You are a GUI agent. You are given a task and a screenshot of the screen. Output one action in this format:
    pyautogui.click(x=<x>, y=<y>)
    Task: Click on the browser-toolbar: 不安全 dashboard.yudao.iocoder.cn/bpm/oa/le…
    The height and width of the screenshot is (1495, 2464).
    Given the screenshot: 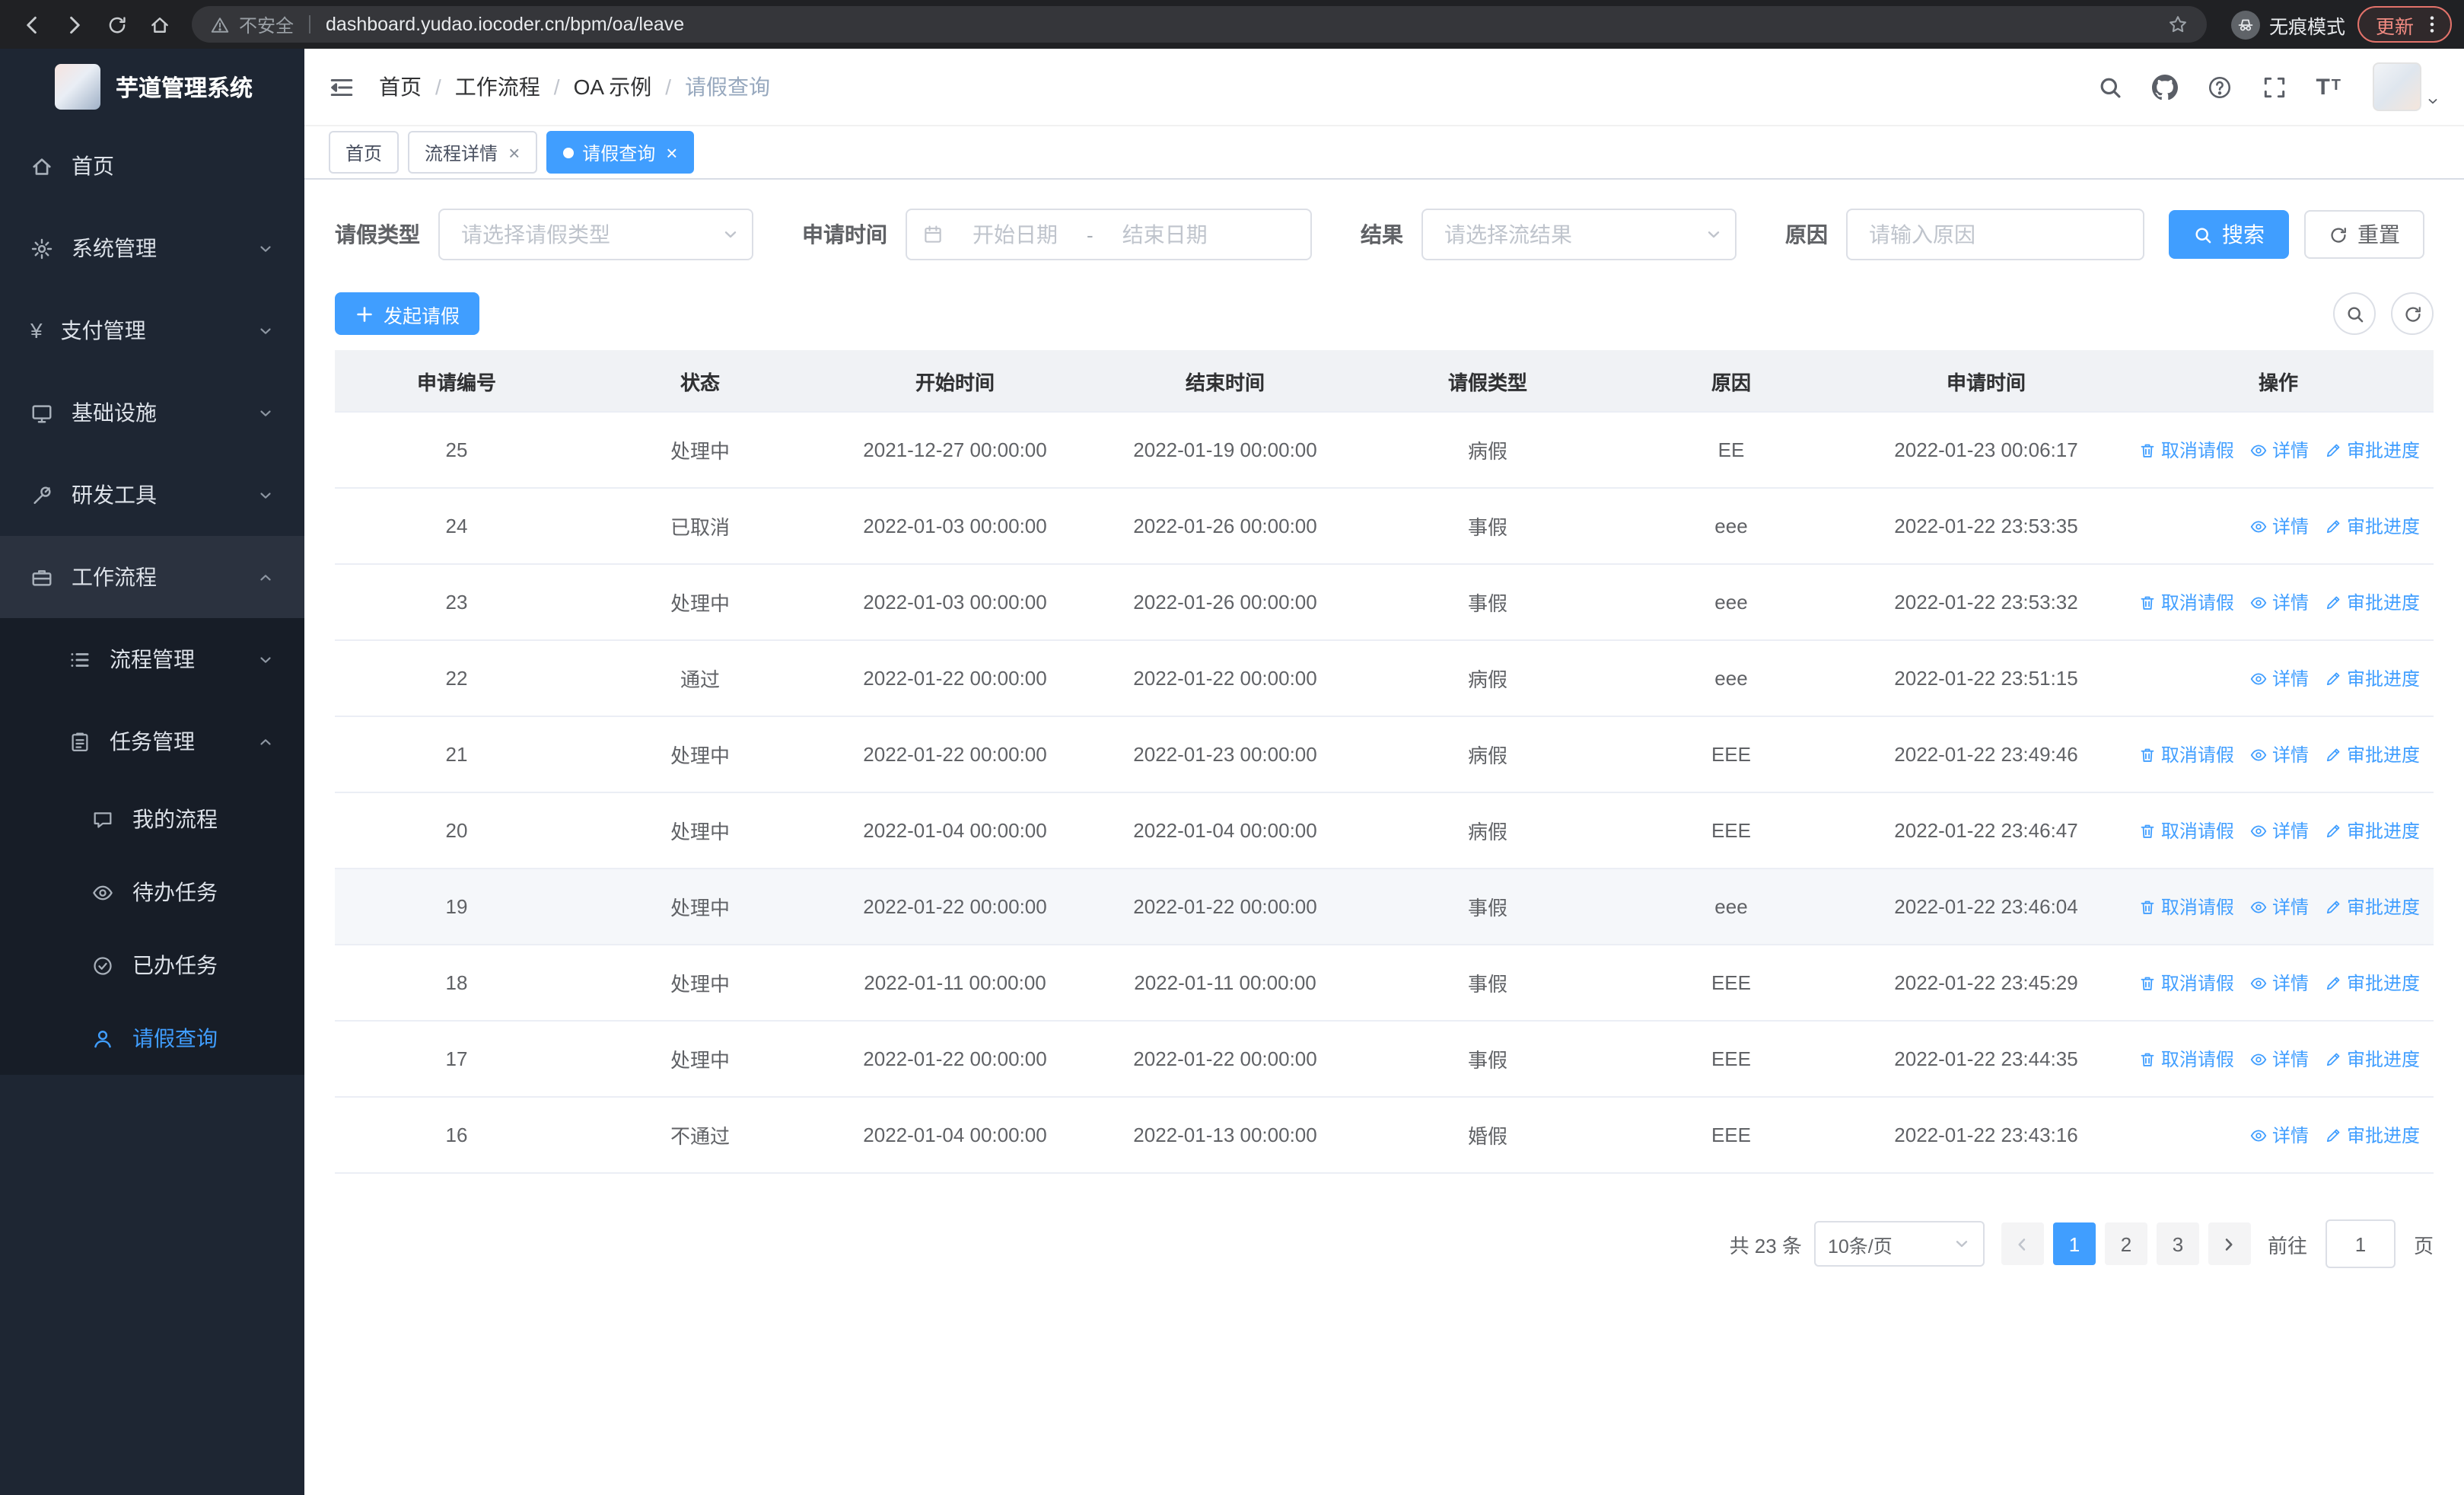 What is the action you would take?
    pyautogui.click(x=1232, y=25)
    